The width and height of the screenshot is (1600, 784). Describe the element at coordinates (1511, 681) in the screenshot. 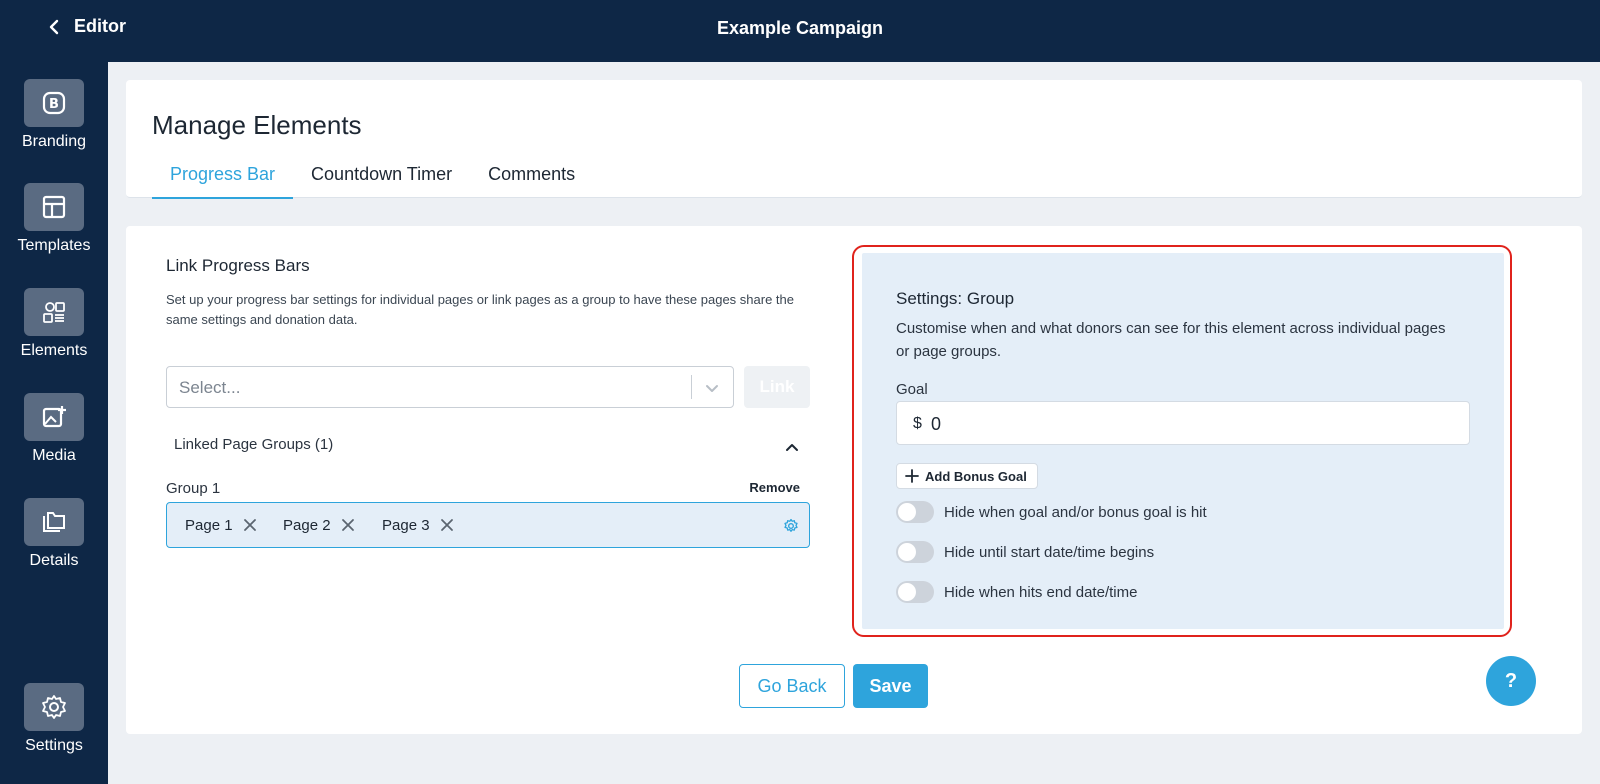

I see `help-button: ?` at that location.